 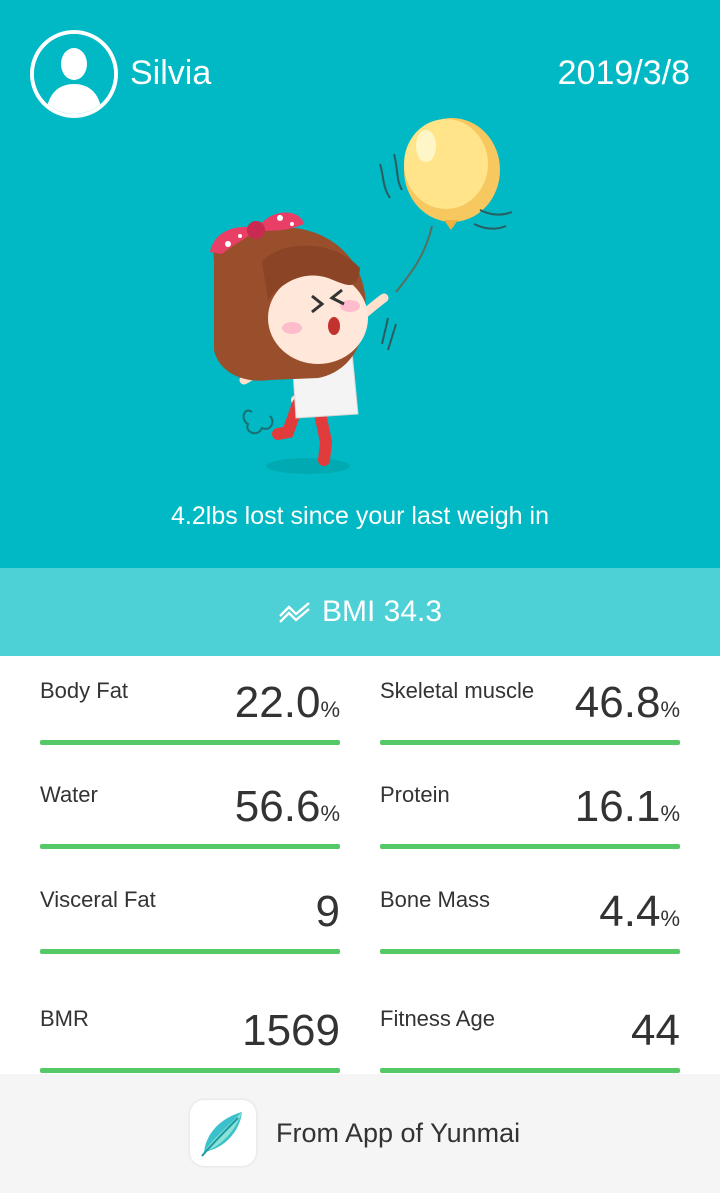 I want to click on metric-body-fat: Body Fat 22.0%, so click(x=190, y=718).